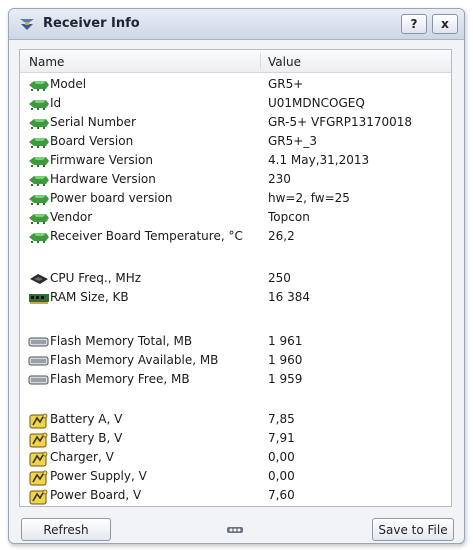 The height and width of the screenshot is (550, 473). I want to click on table-row: RAM Size, KB 16 384, so click(235, 297).